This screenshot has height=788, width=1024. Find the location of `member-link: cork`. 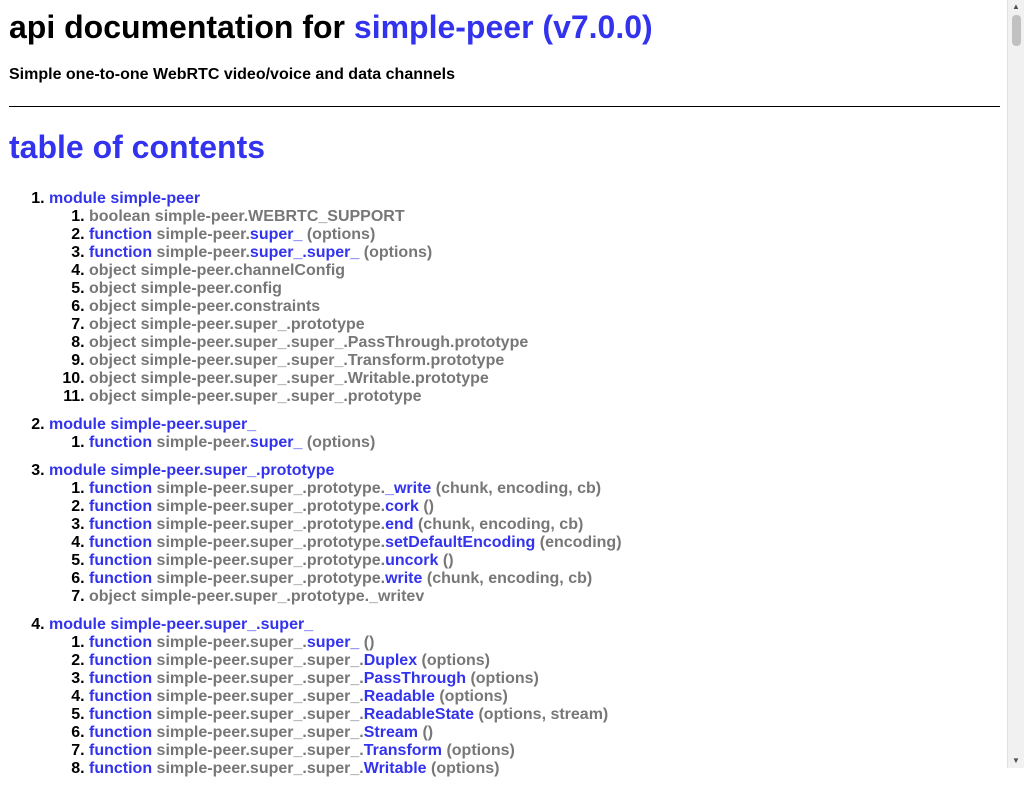

member-link: cork is located at coordinates (402, 506).